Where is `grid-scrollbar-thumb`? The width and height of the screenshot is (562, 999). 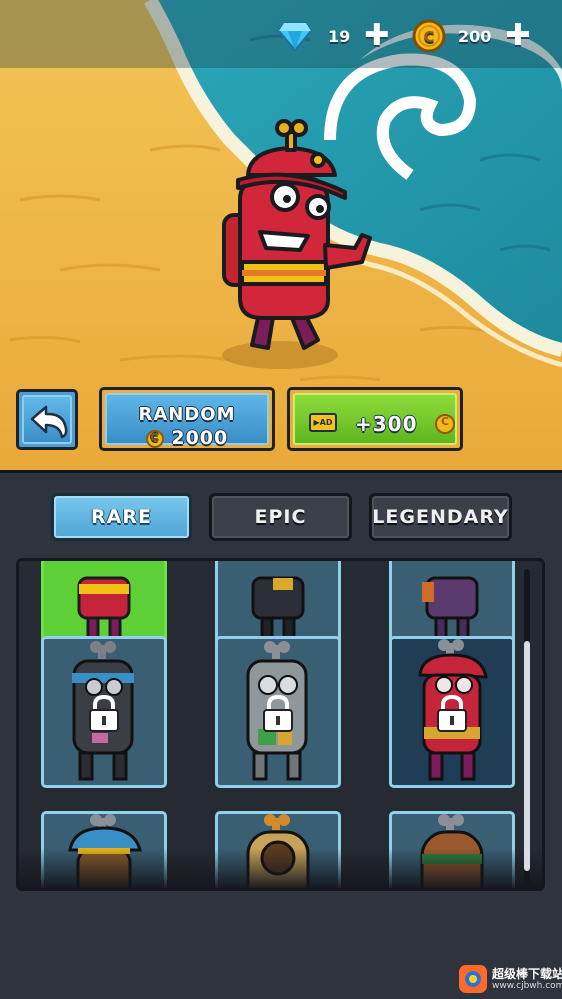 grid-scrollbar-thumb is located at coordinates (527, 756).